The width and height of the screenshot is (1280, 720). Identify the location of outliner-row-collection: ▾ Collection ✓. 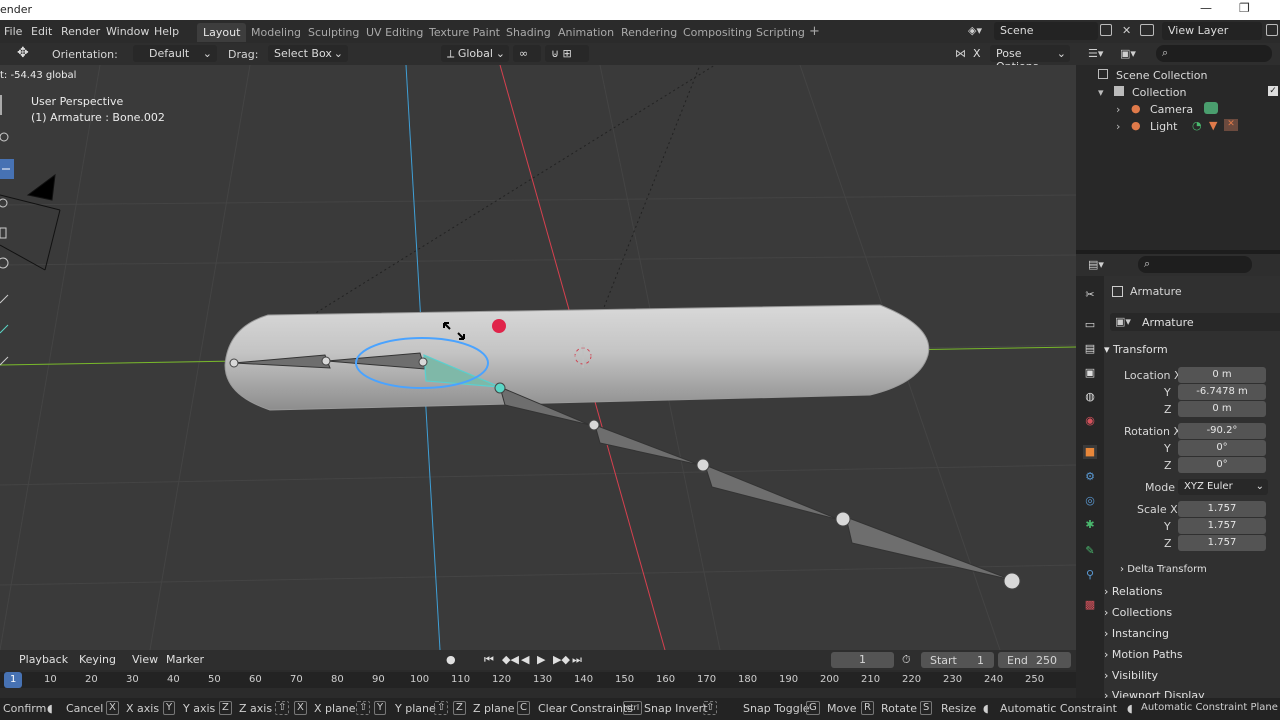
(1178, 92).